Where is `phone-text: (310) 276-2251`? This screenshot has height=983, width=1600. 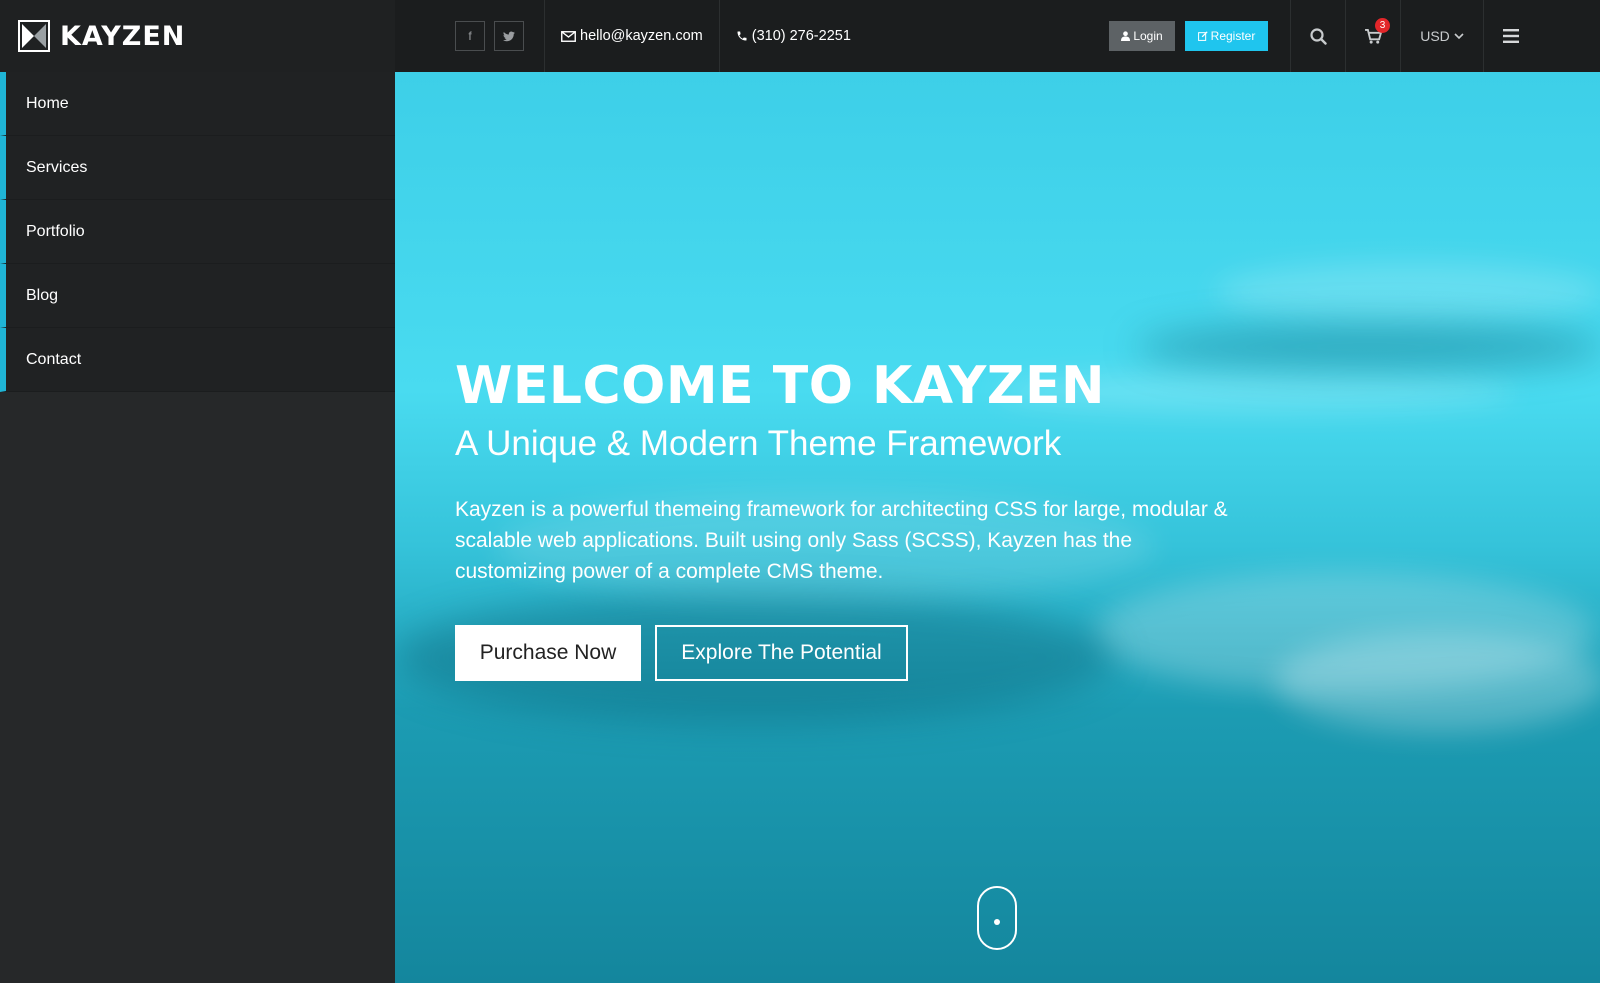 phone-text: (310) 276-2251 is located at coordinates (801, 36).